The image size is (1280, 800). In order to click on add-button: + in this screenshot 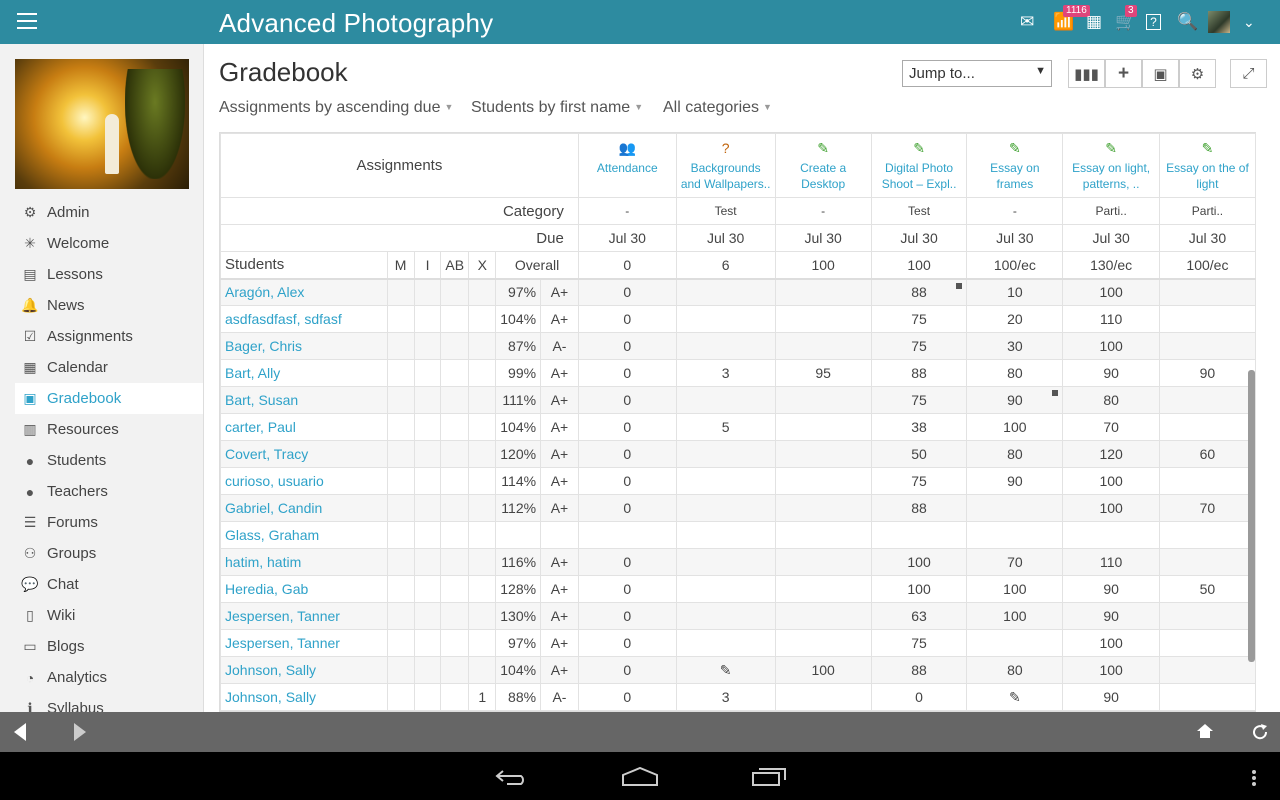, I will do `click(1123, 73)`.